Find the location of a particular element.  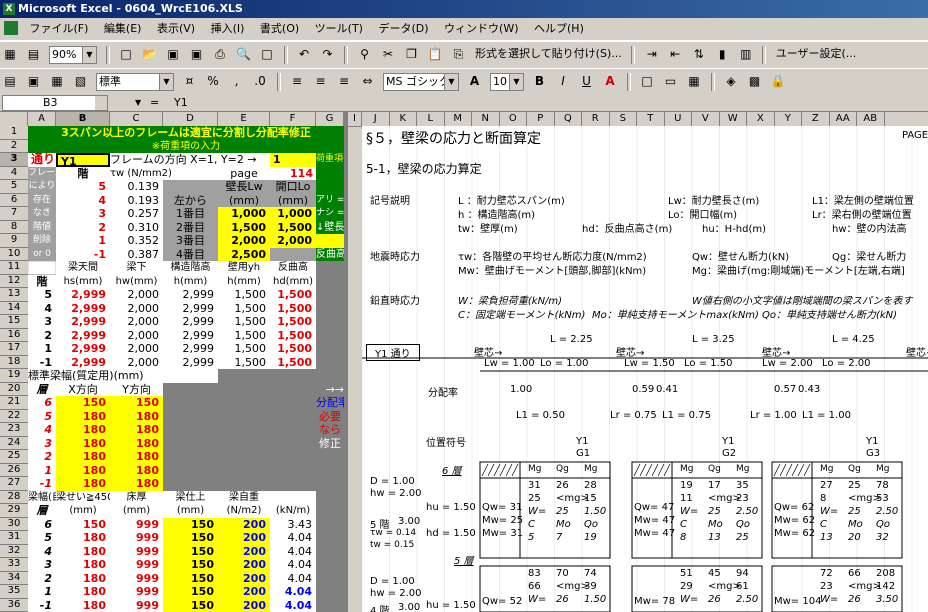

table-icon: ▦ is located at coordinates (57, 81).